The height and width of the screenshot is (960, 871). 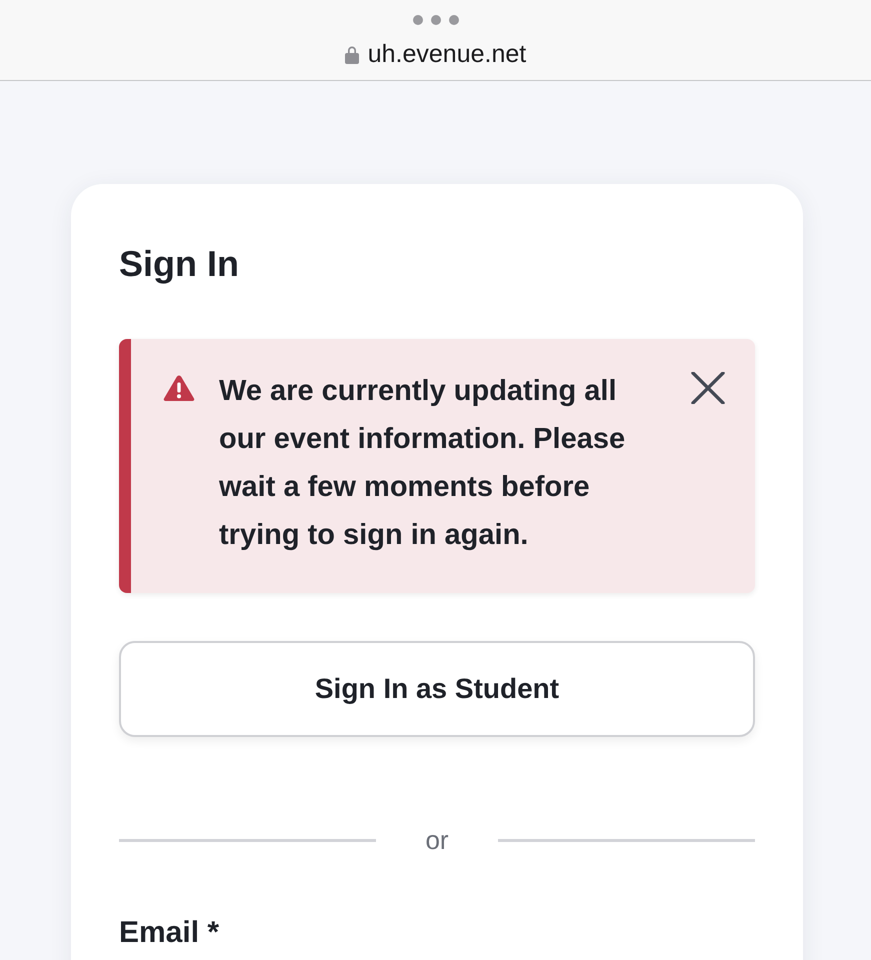 What do you see at coordinates (437, 689) in the screenshot?
I see `sign-in-as-student-button: Sign In as Student` at bounding box center [437, 689].